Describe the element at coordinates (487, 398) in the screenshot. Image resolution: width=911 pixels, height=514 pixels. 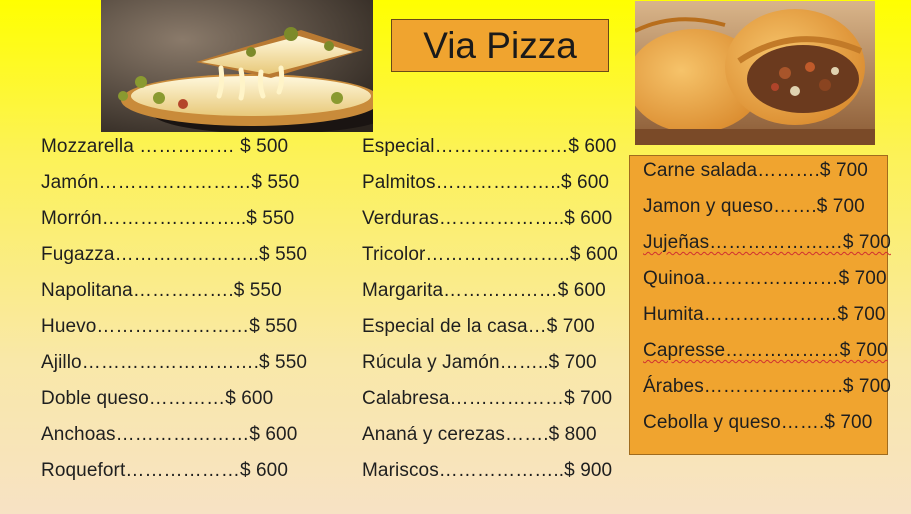
I see `menu-item: Calabresa………………$ 700` at that location.